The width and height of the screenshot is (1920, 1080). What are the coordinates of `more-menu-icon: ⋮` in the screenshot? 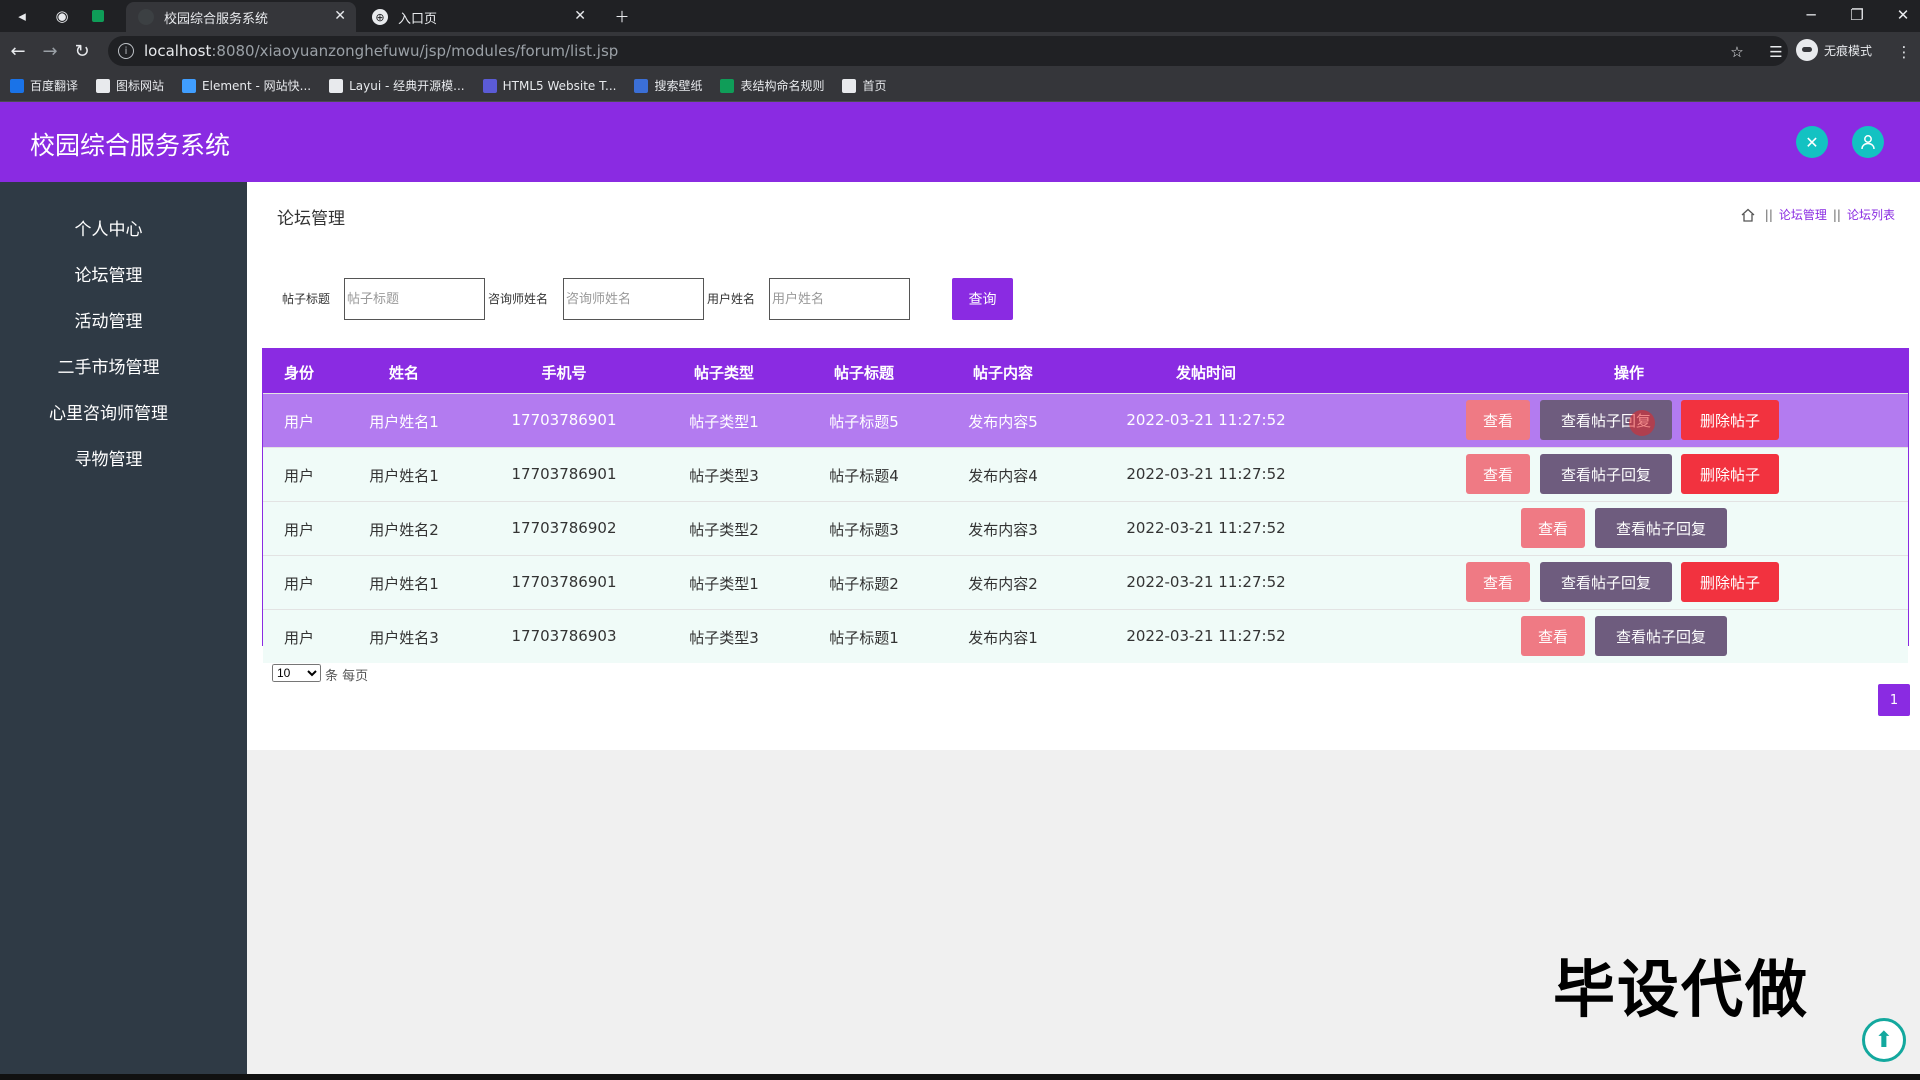 It's located at (1904, 52).